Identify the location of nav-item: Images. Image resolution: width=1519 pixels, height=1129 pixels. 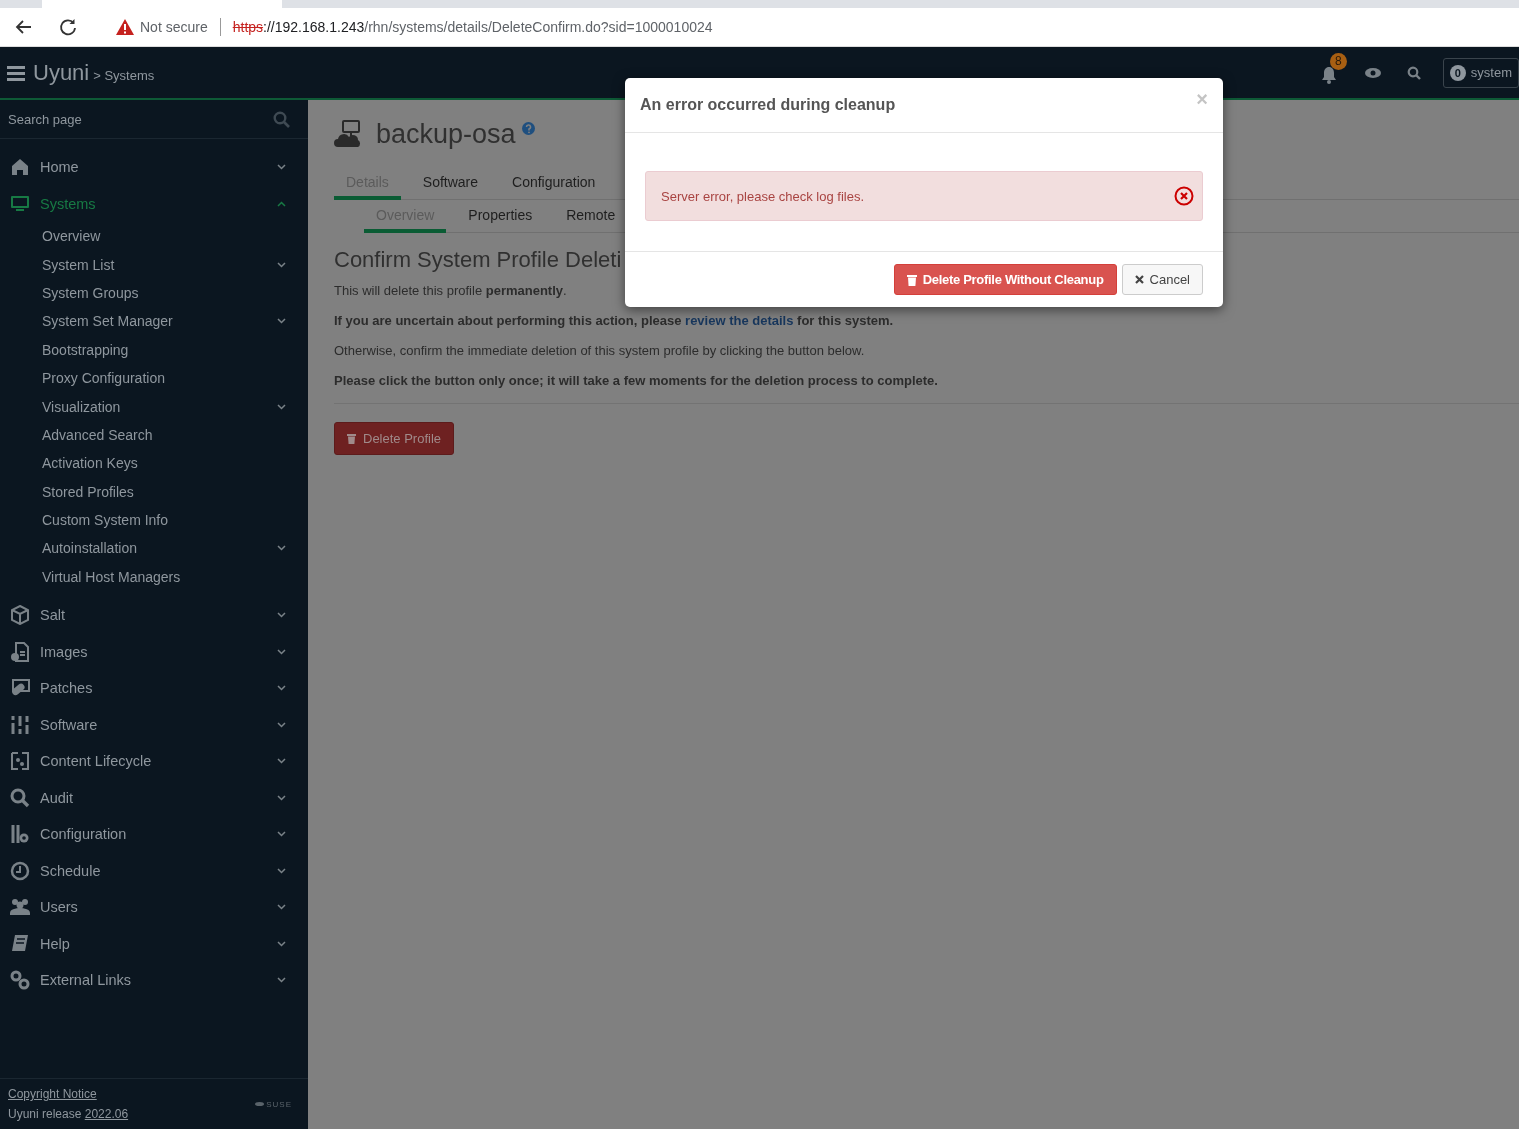
(154, 652).